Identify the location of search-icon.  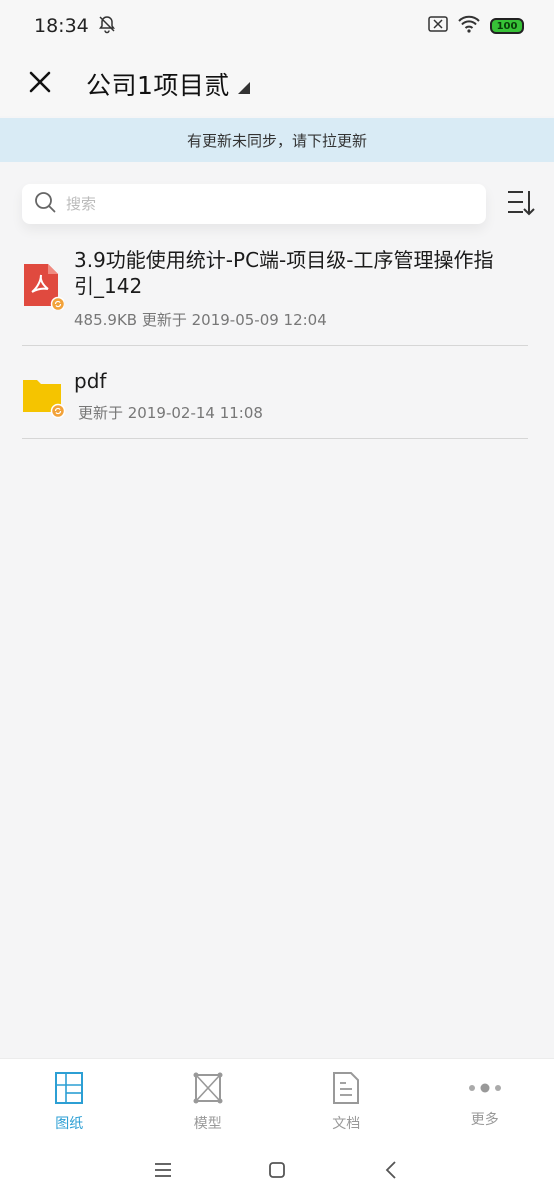
(45, 204).